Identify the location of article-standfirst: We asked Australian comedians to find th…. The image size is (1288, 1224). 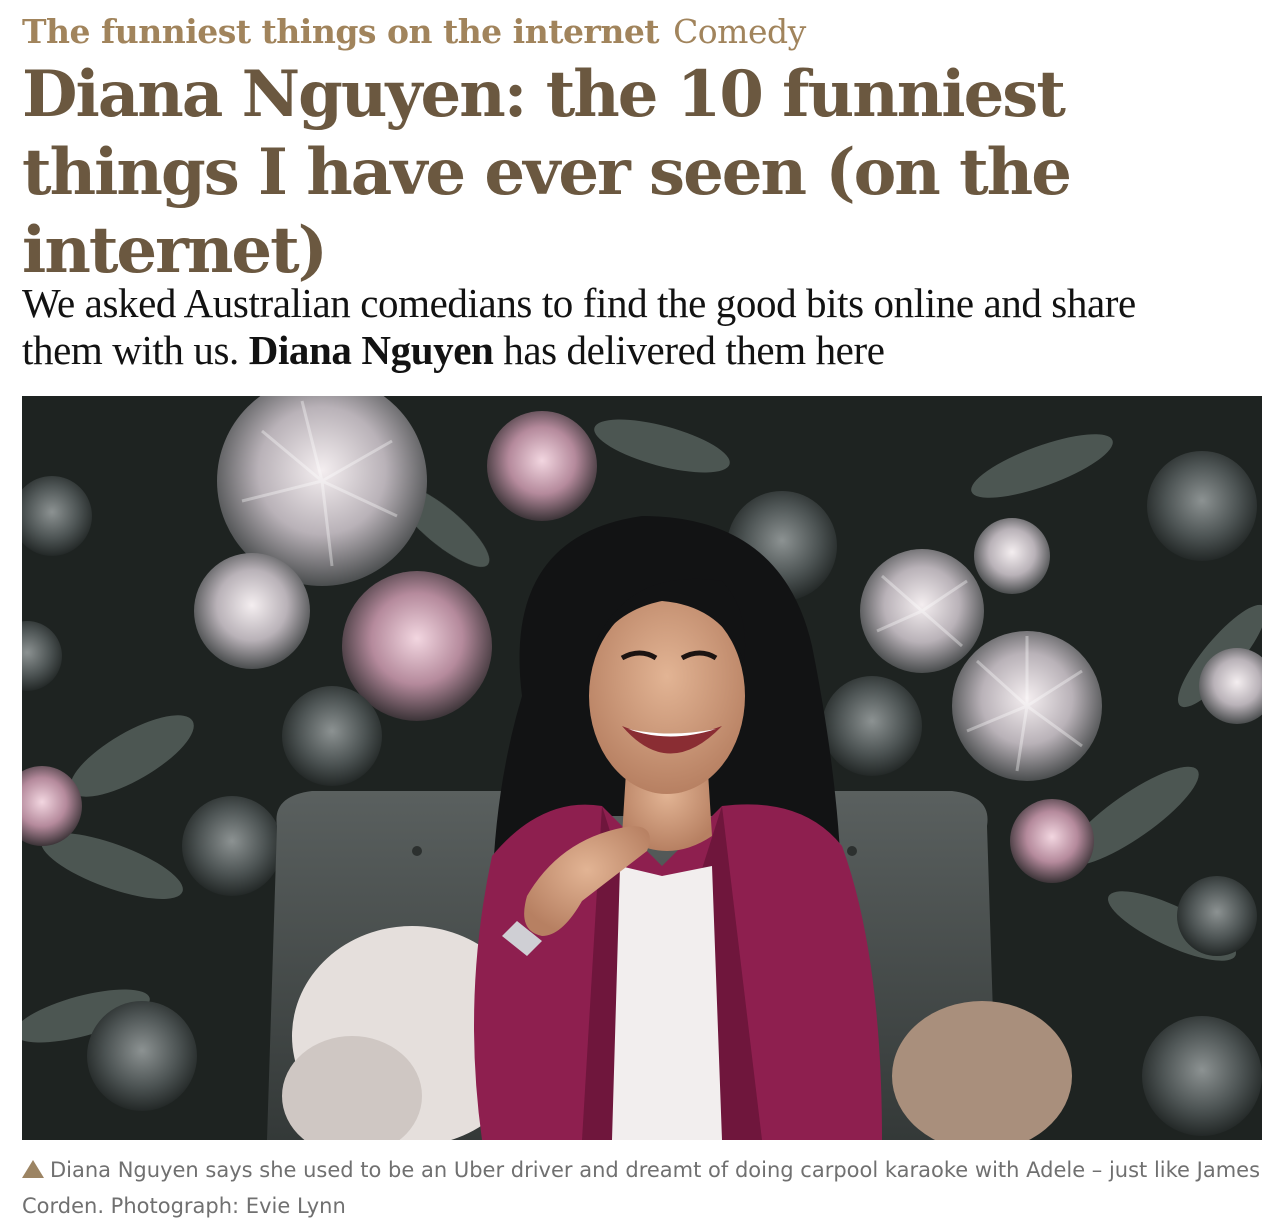
(622, 327).